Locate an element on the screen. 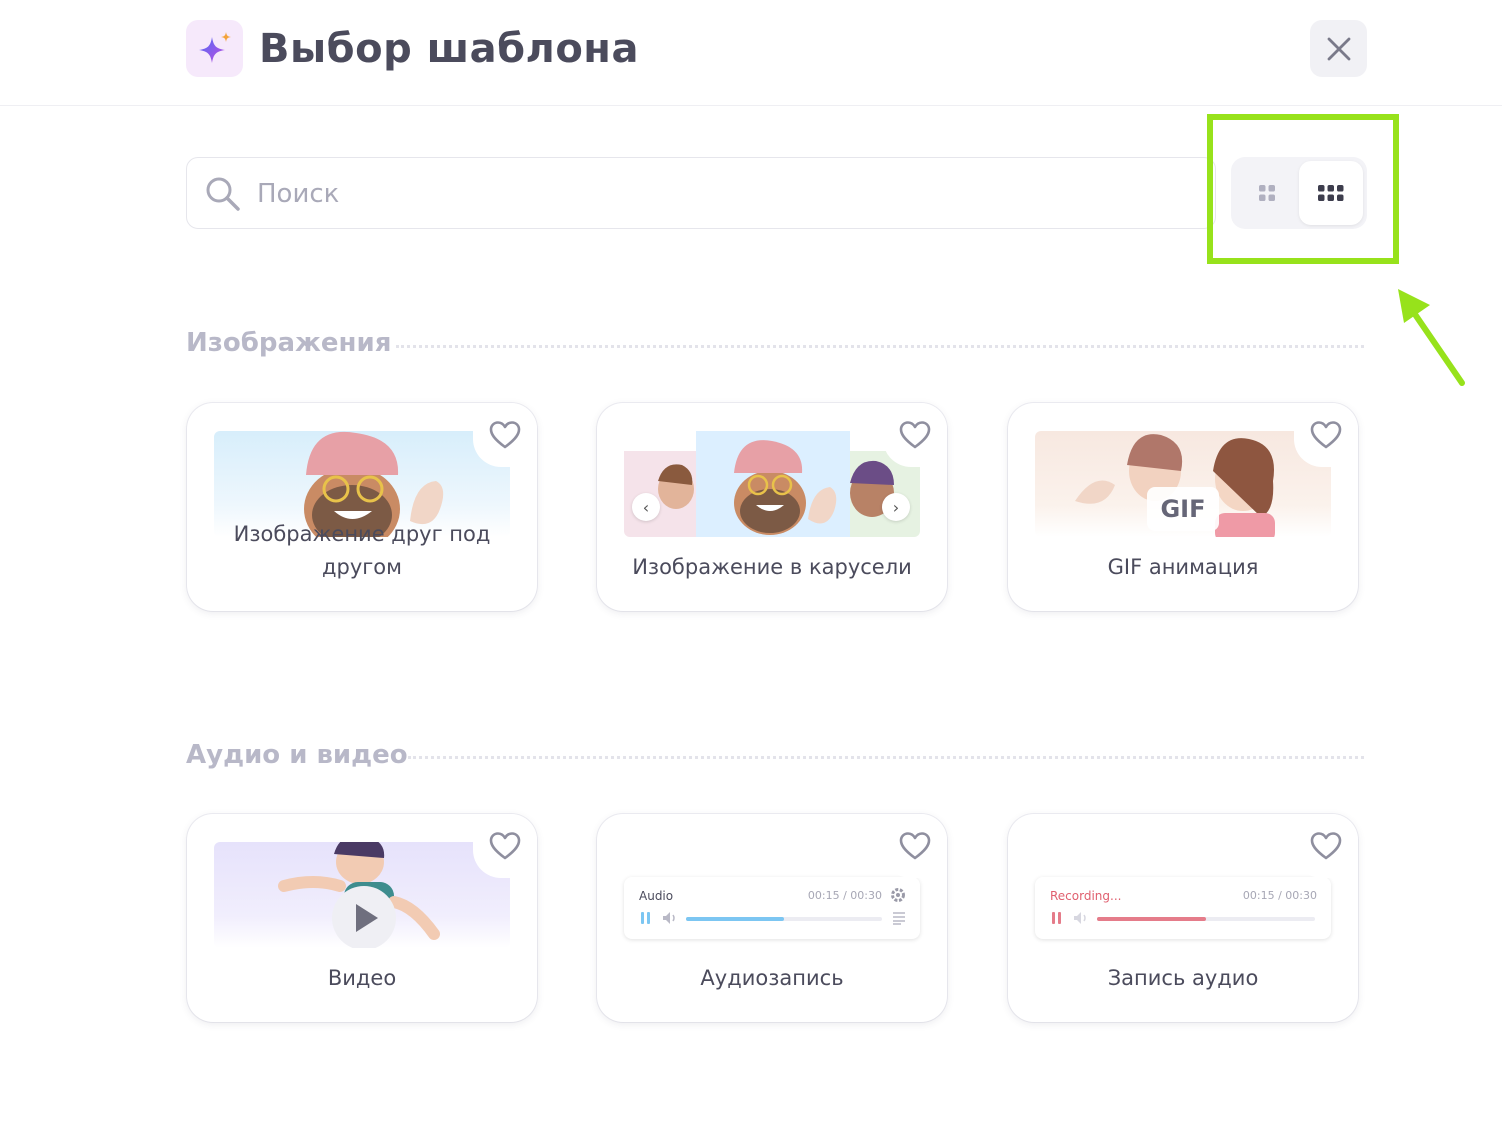  thumbnail-image: ‹ › is located at coordinates (772, 484).